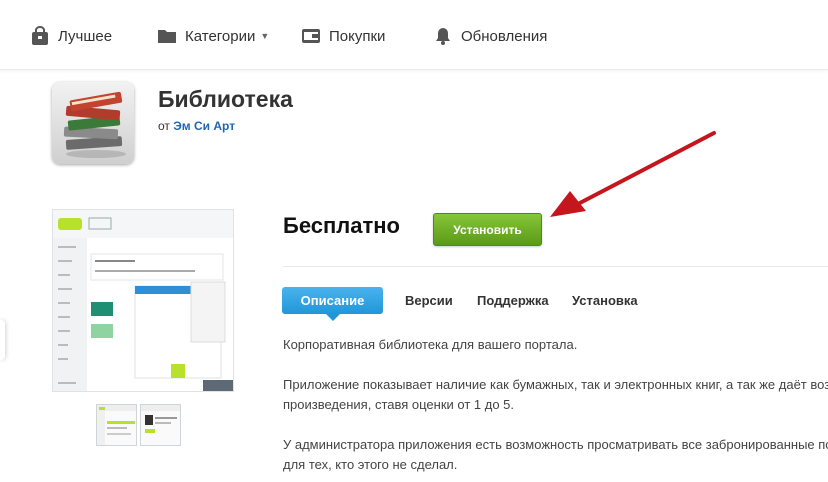 The height and width of the screenshot is (482, 828). I want to click on nav-item-label: Лучшее, so click(85, 36).